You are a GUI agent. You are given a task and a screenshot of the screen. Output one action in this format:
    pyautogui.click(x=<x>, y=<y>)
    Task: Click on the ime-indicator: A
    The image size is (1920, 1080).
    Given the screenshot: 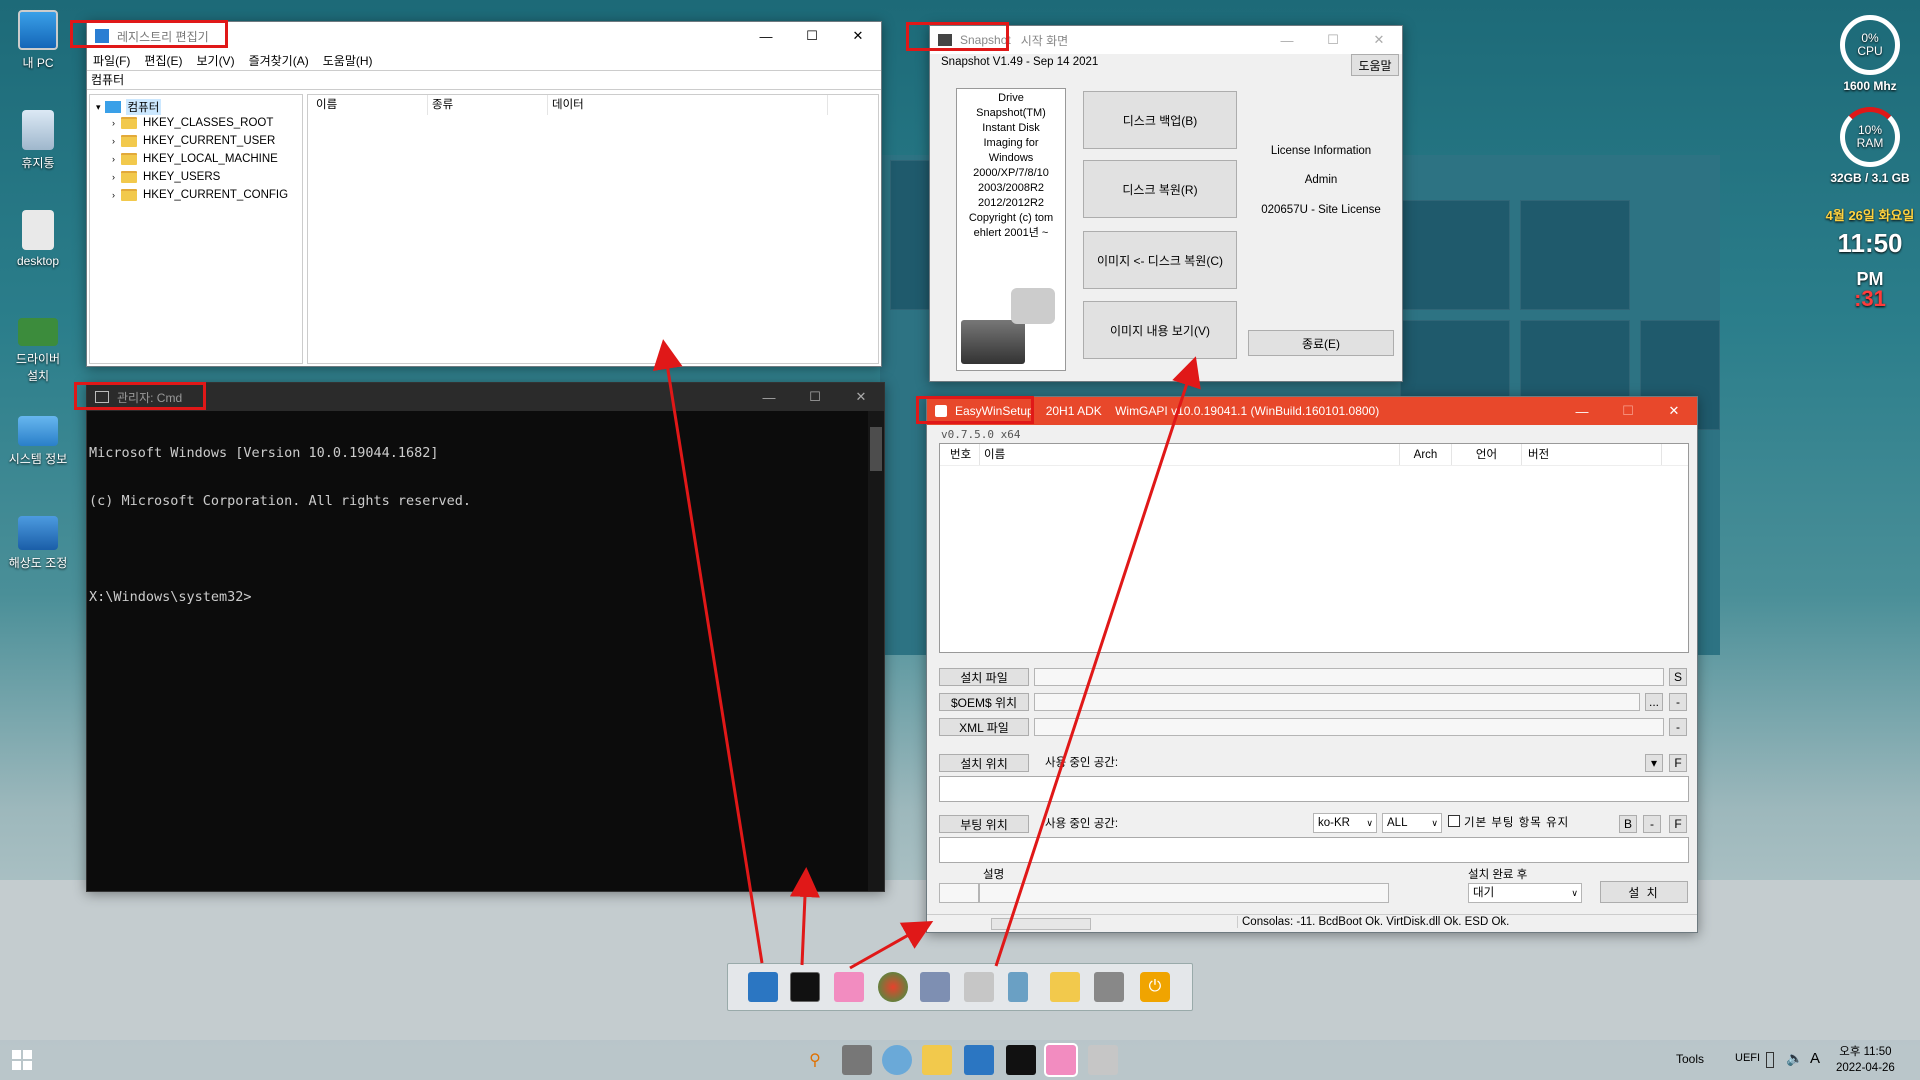 What is the action you would take?
    pyautogui.click(x=1815, y=1058)
    